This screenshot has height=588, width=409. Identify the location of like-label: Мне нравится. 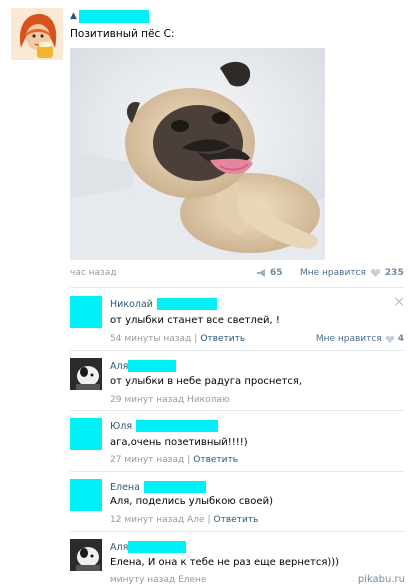
(333, 273).